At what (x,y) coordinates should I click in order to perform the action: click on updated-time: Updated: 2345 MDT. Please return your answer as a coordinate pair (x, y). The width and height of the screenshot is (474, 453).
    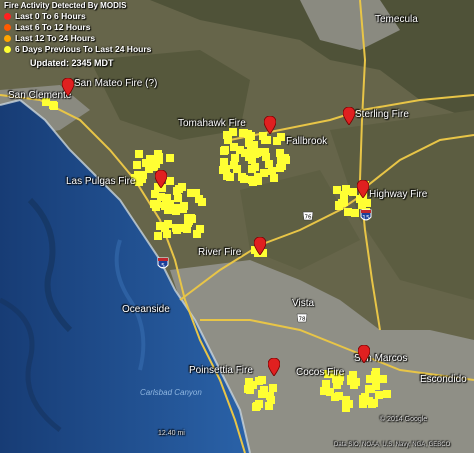
    Looking at the image, I should click on (72, 63).